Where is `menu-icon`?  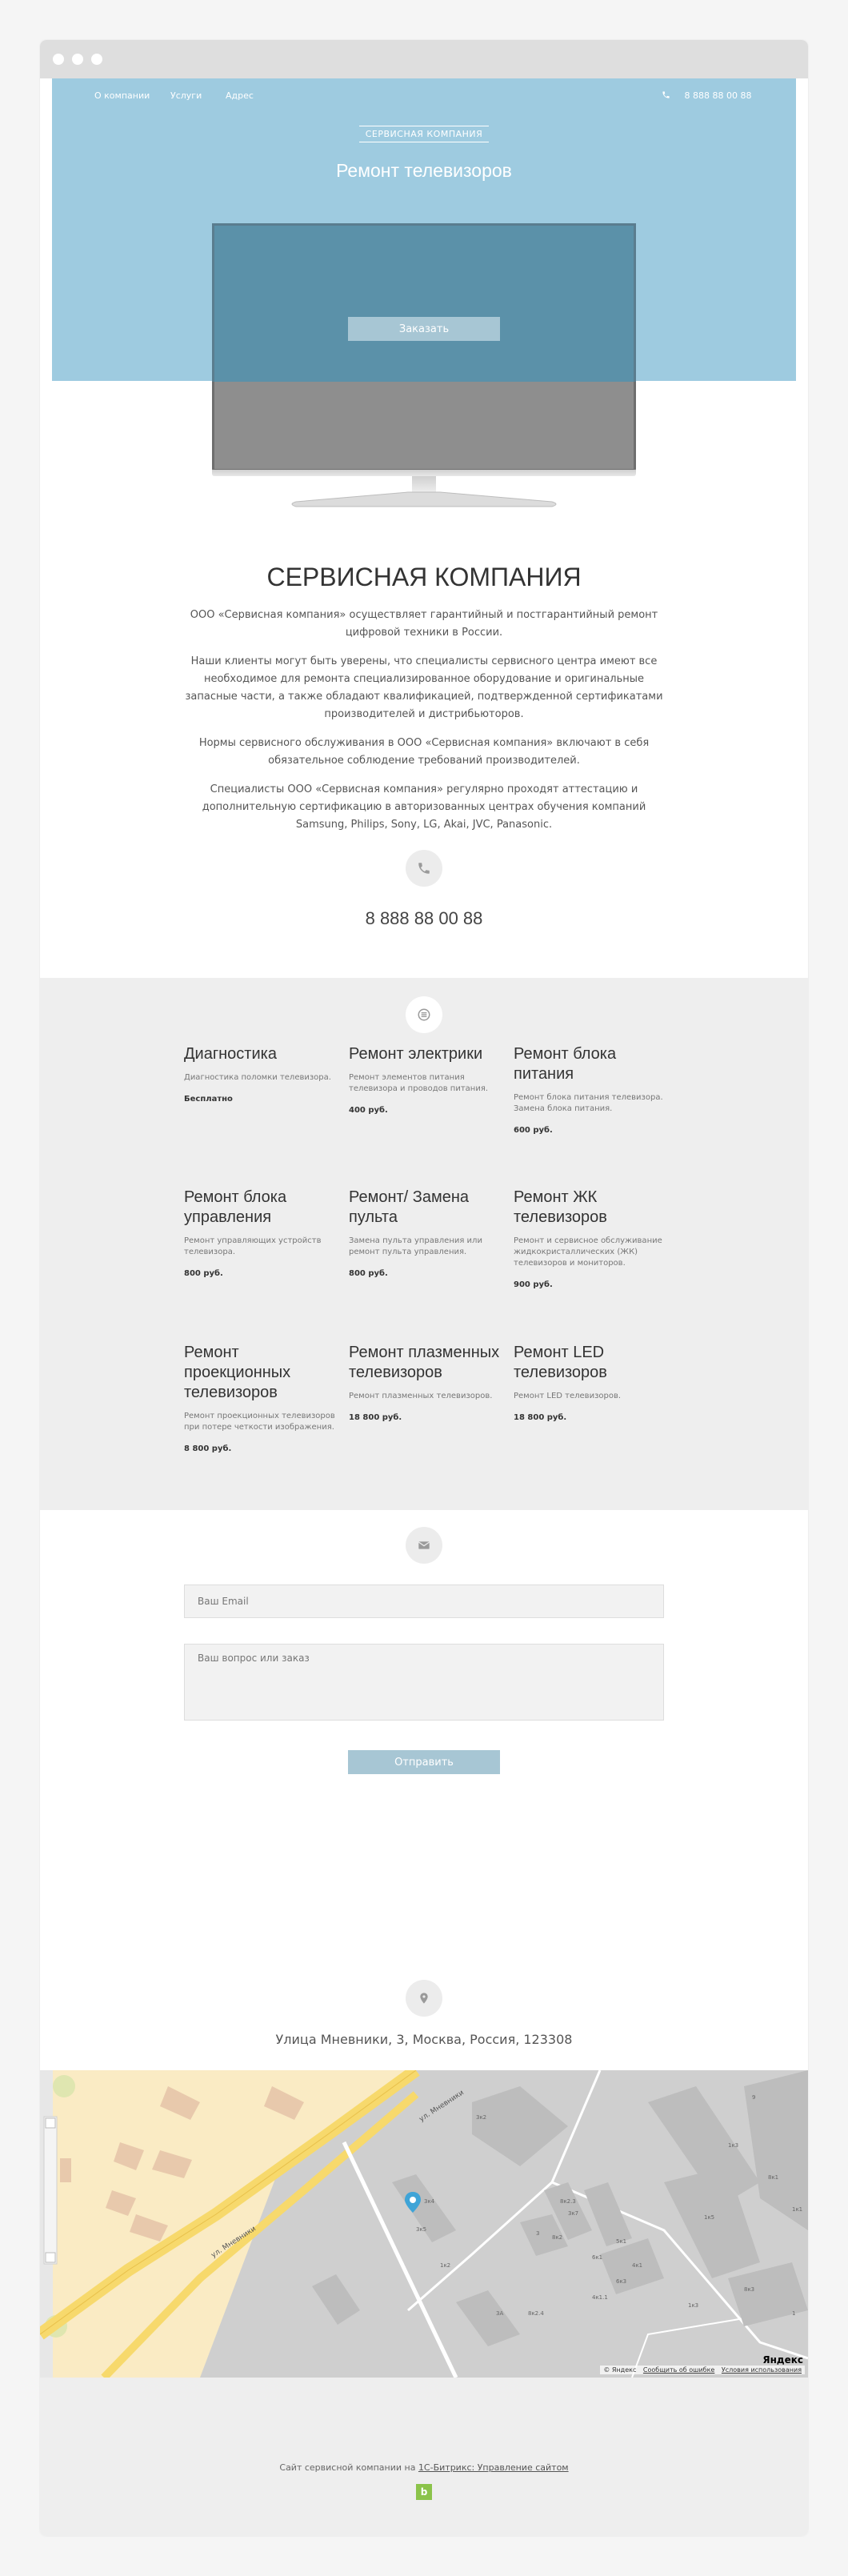 menu-icon is located at coordinates (424, 1014).